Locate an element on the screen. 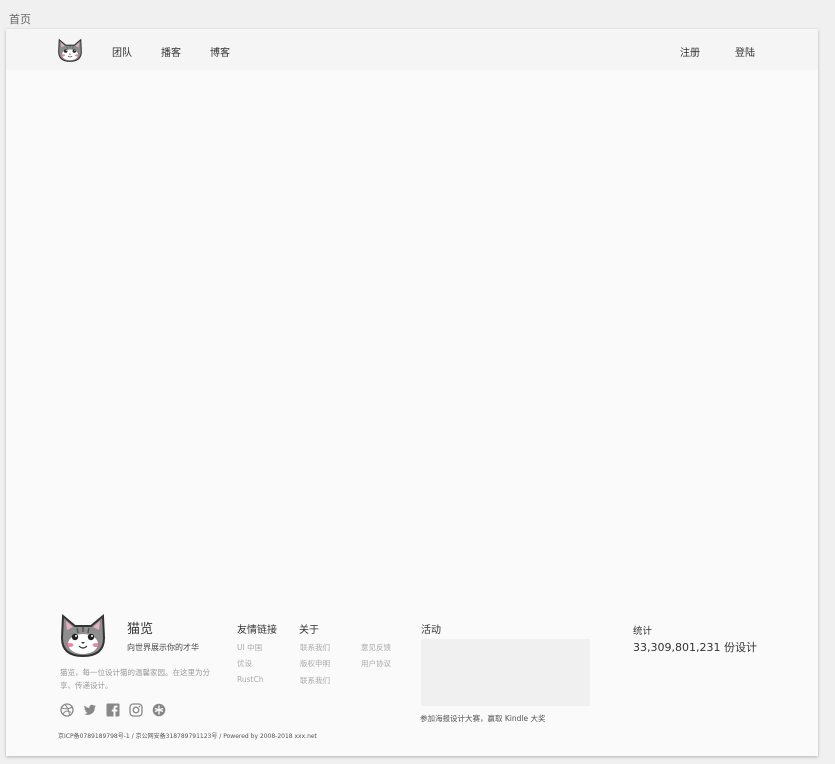  activity-caption: 参加海报设计大赛，赢取 Kindle 大奖 is located at coordinates (482, 718).